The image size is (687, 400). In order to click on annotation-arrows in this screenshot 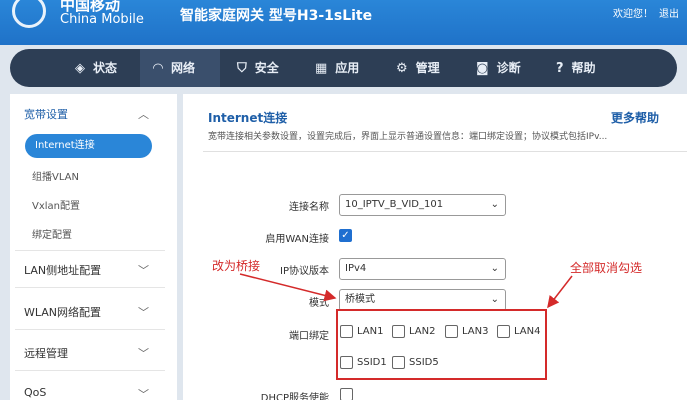, I will do `click(406, 291)`.